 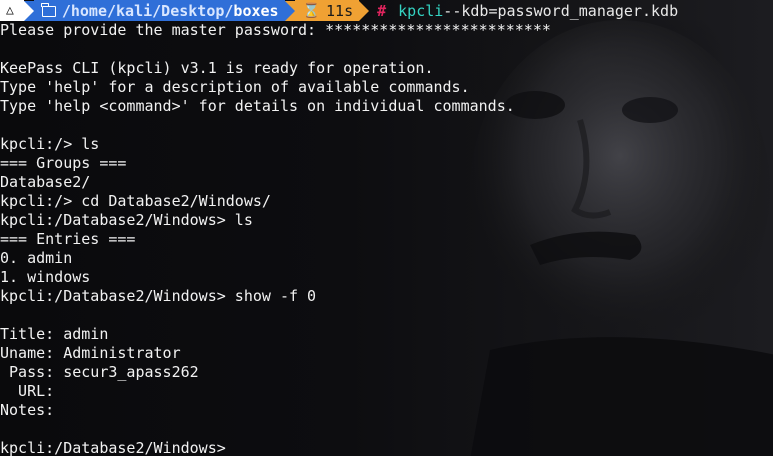 I want to click on terminal-line: === Entries ===, so click(x=68, y=239).